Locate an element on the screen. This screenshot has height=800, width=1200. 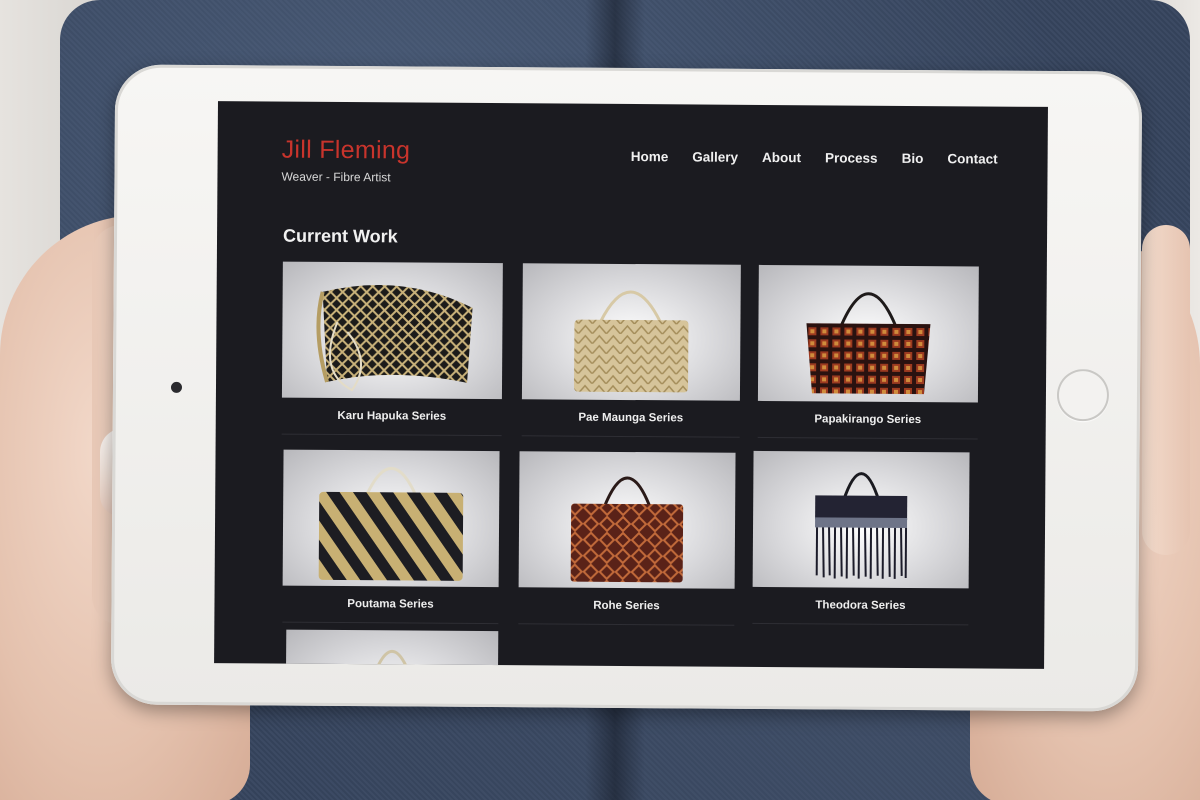
gallery-card-rohe: Rohe Series is located at coordinates (627, 538).